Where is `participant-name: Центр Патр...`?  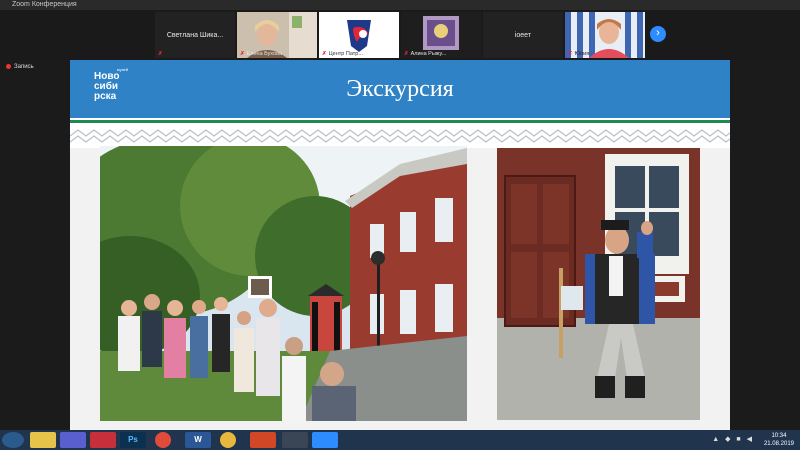 participant-name: Центр Патр... is located at coordinates (345, 54).